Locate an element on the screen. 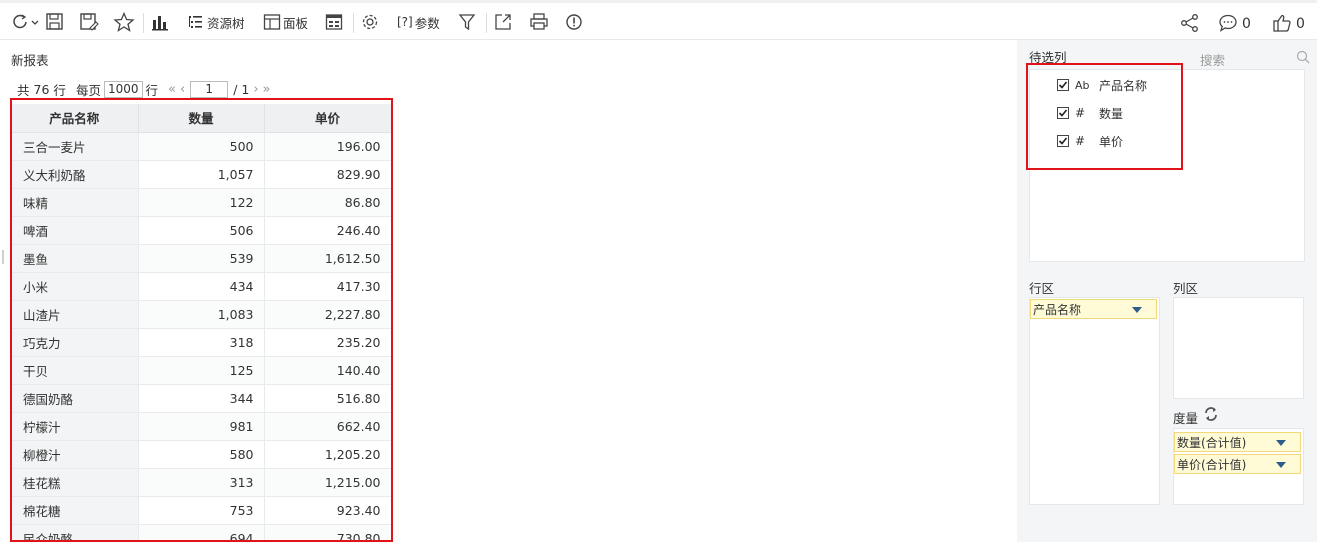 This screenshot has height=542, width=1317. save-icon is located at coordinates (55, 22).